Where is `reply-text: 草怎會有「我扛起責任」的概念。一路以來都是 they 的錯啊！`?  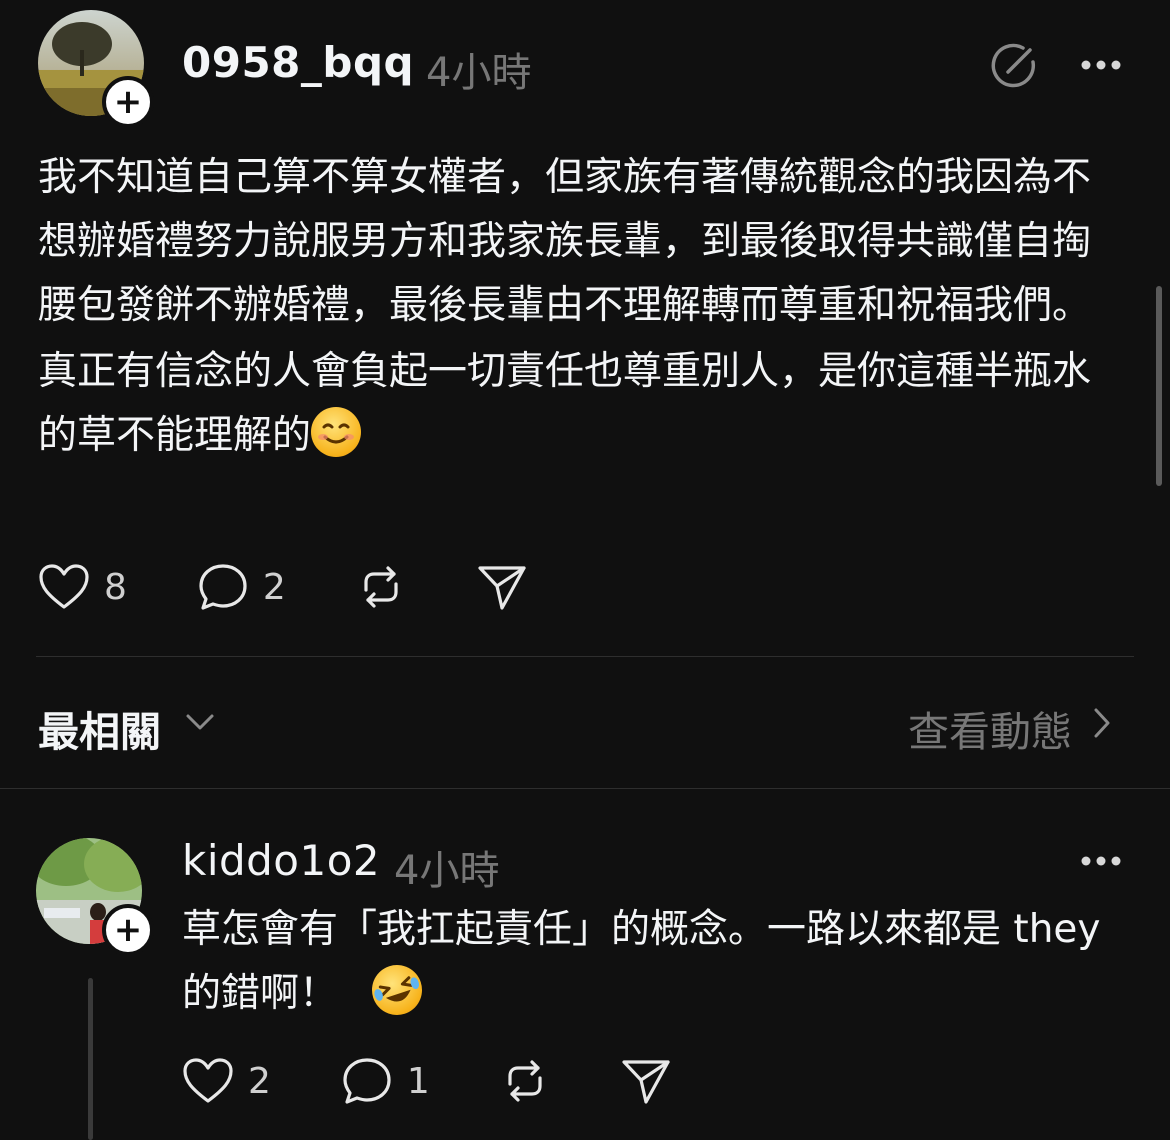
reply-text: 草怎會有「我扛起責任」的概念。一路以來都是 they 的錯啊！ is located at coordinates (641, 961).